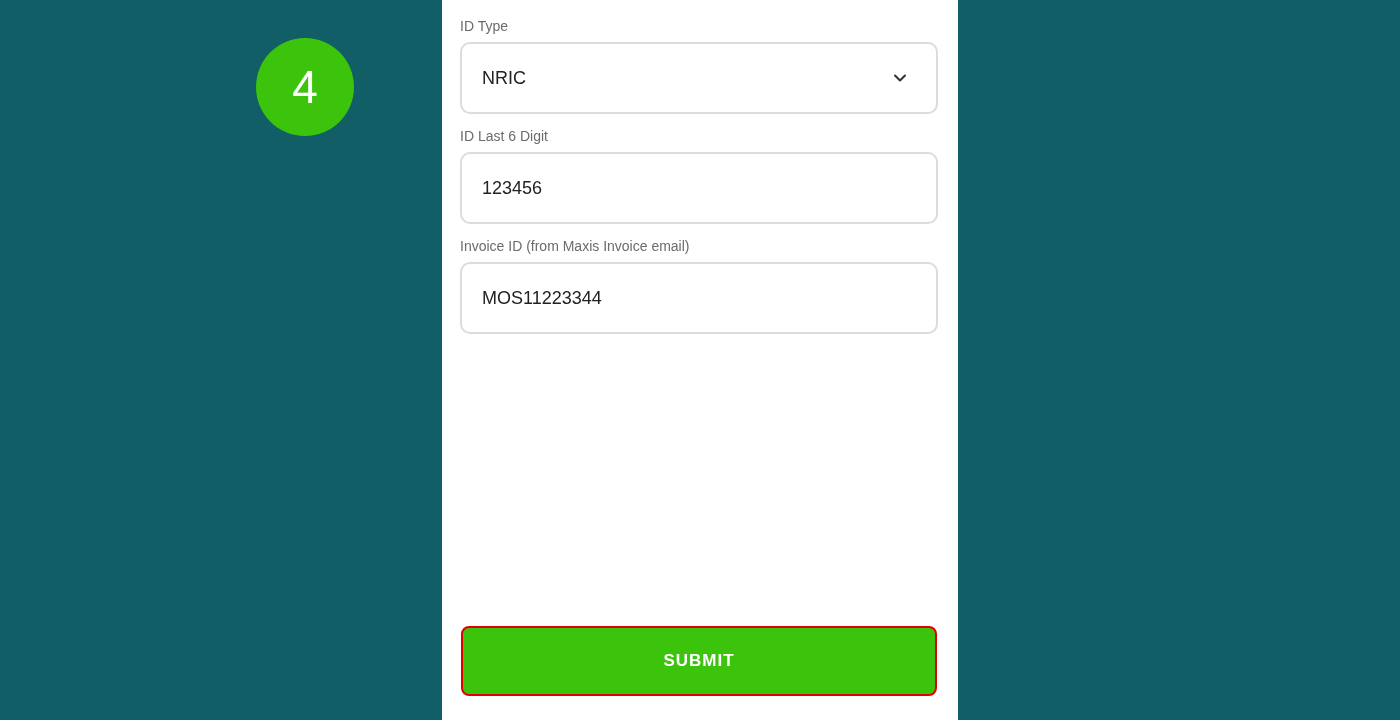 The width and height of the screenshot is (1400, 720). What do you see at coordinates (575, 246) in the screenshot?
I see `field-label: Invoice ID (from Maxis Invoice email)` at bounding box center [575, 246].